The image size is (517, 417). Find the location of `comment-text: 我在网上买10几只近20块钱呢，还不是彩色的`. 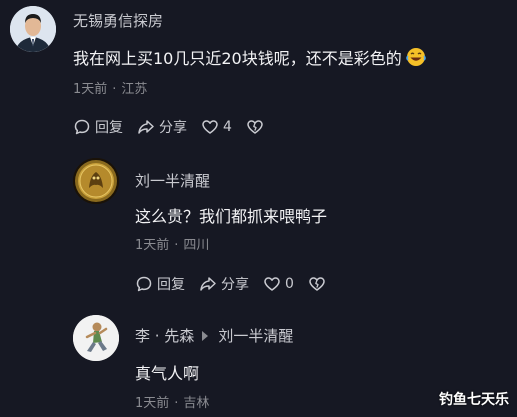

comment-text: 我在网上买10几只近20块钱呢，还不是彩色的 is located at coordinates (249, 57).